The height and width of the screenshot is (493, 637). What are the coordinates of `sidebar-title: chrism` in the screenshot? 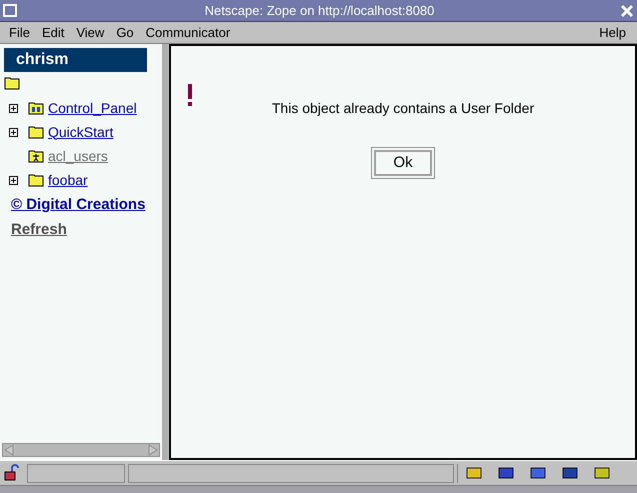 It's located at (75, 60).